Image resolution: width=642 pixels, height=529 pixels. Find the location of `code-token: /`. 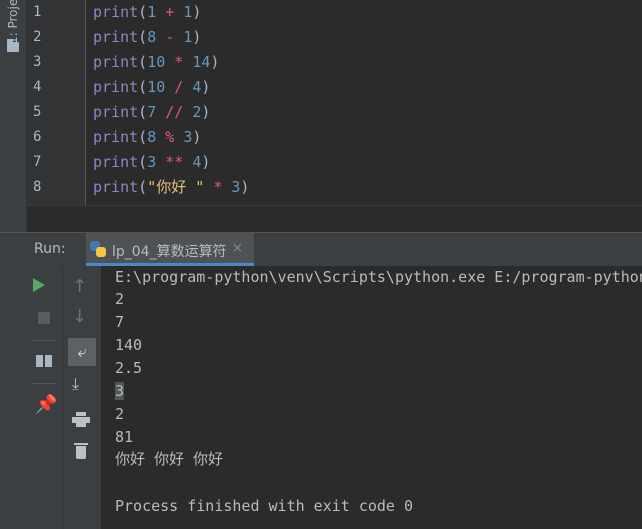

code-token: / is located at coordinates (179, 87).